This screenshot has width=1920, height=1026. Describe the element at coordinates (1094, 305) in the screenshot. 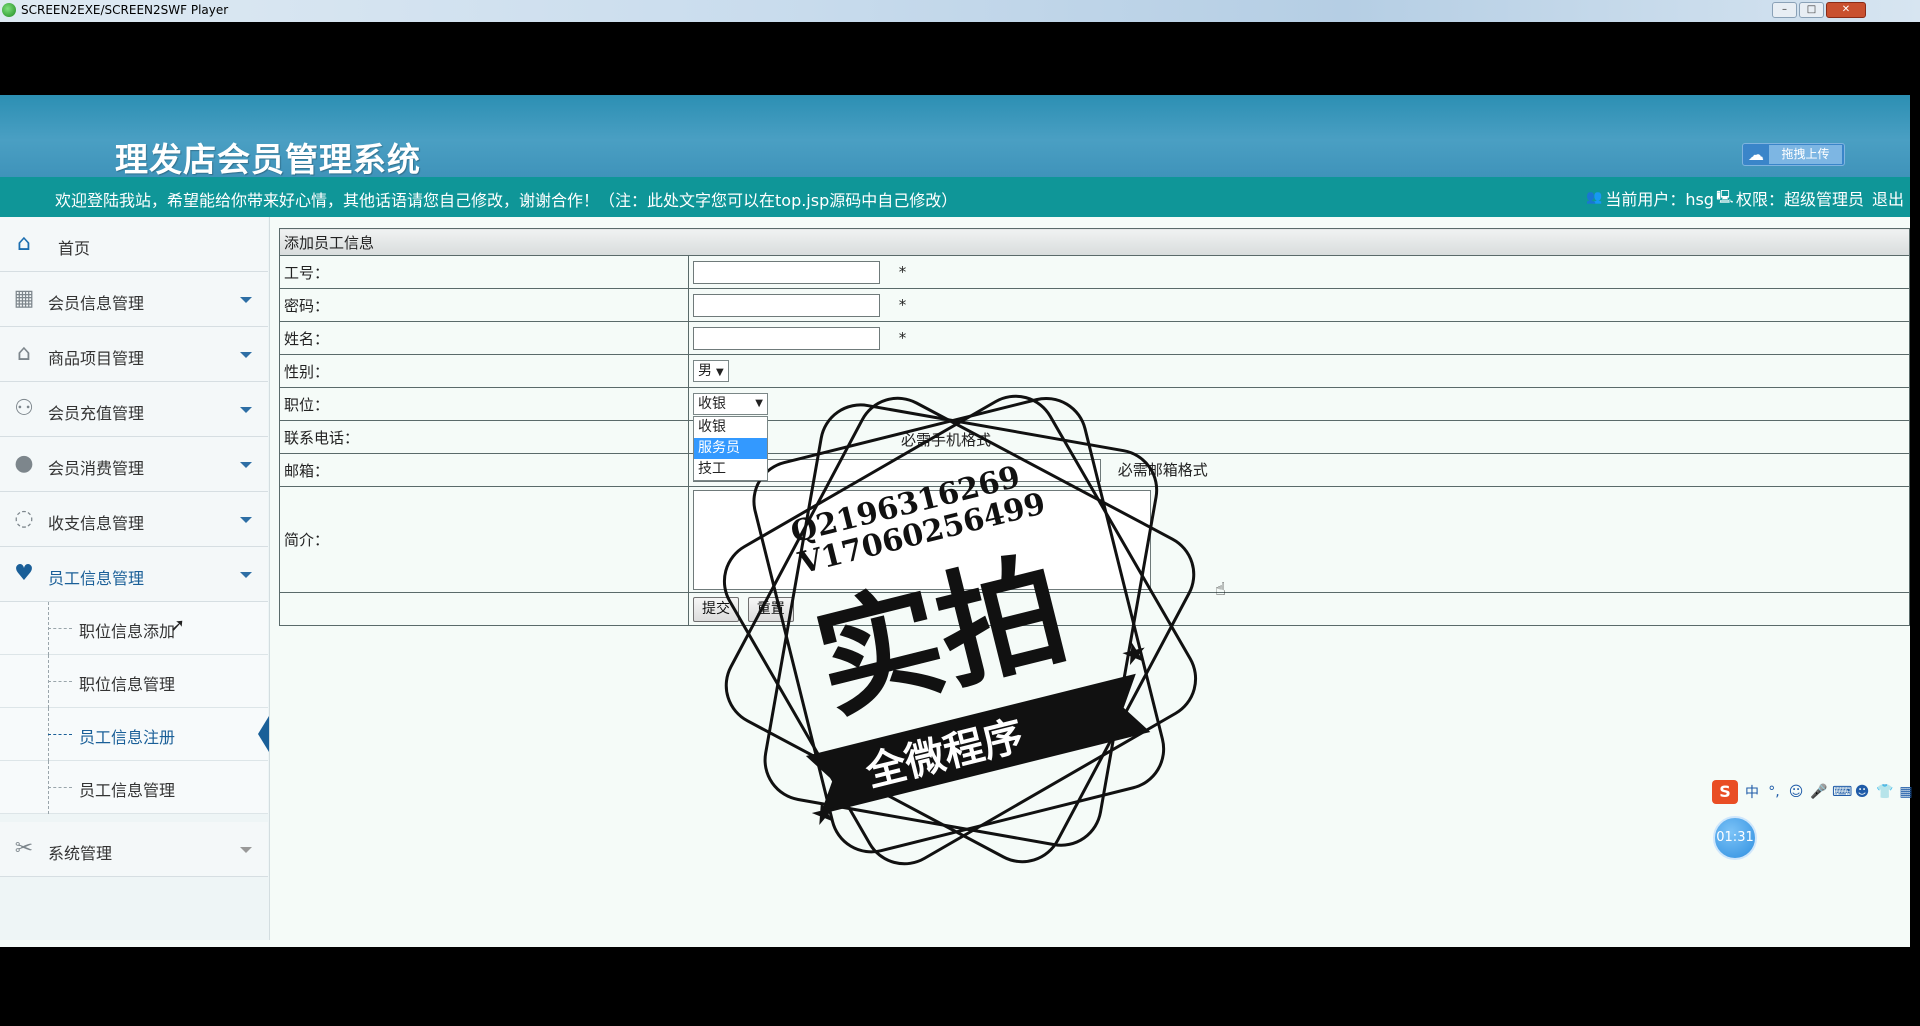

I see `form-row-password: 密码： *` at that location.